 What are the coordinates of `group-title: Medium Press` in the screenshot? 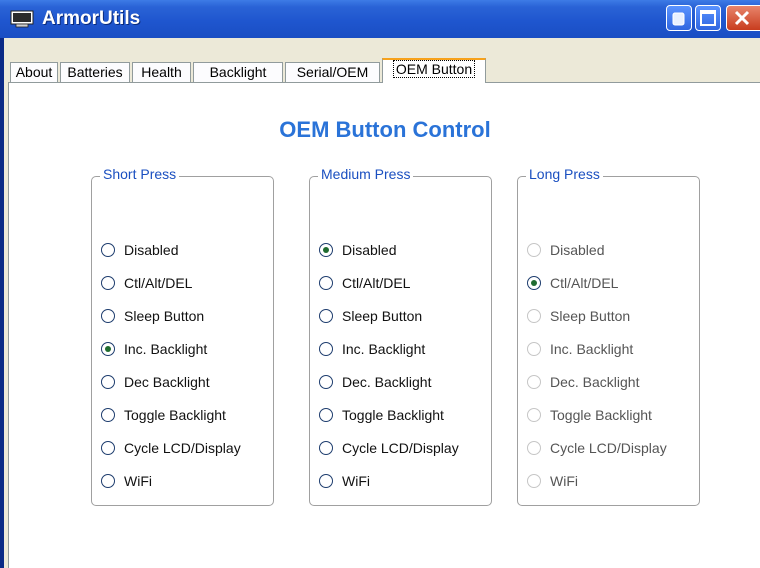 It's located at (366, 174).